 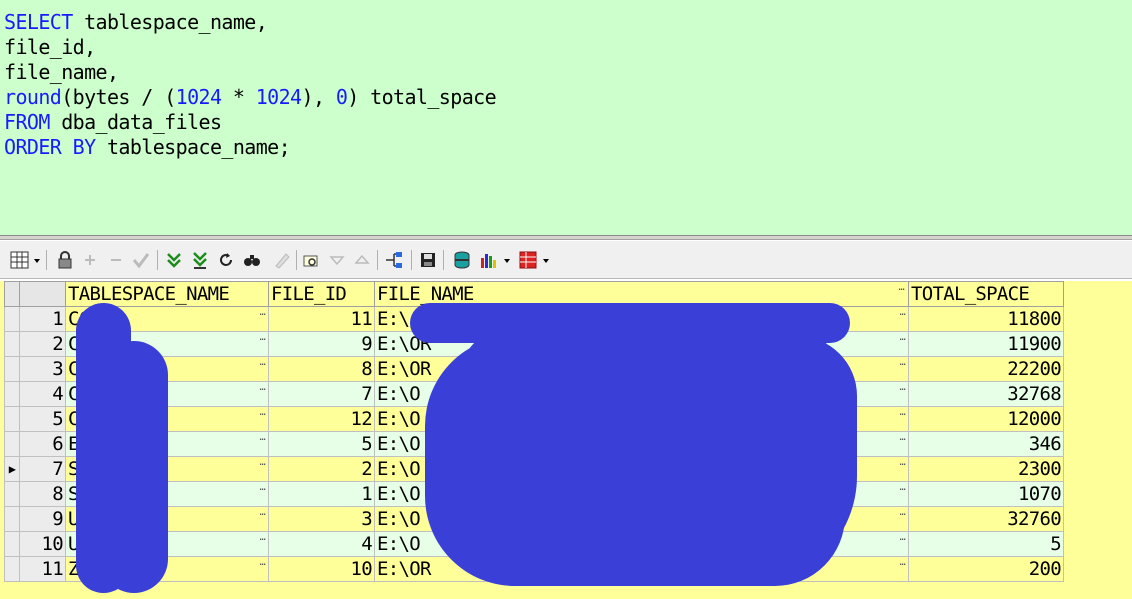 What do you see at coordinates (321, 544) in the screenshot?
I see `cell-file-id: 4` at bounding box center [321, 544].